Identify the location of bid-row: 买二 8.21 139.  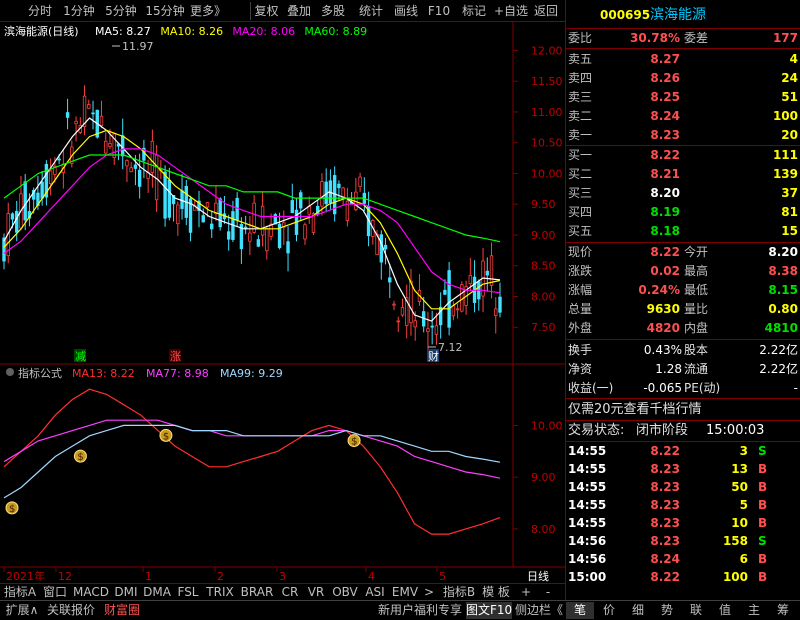
(683, 174).